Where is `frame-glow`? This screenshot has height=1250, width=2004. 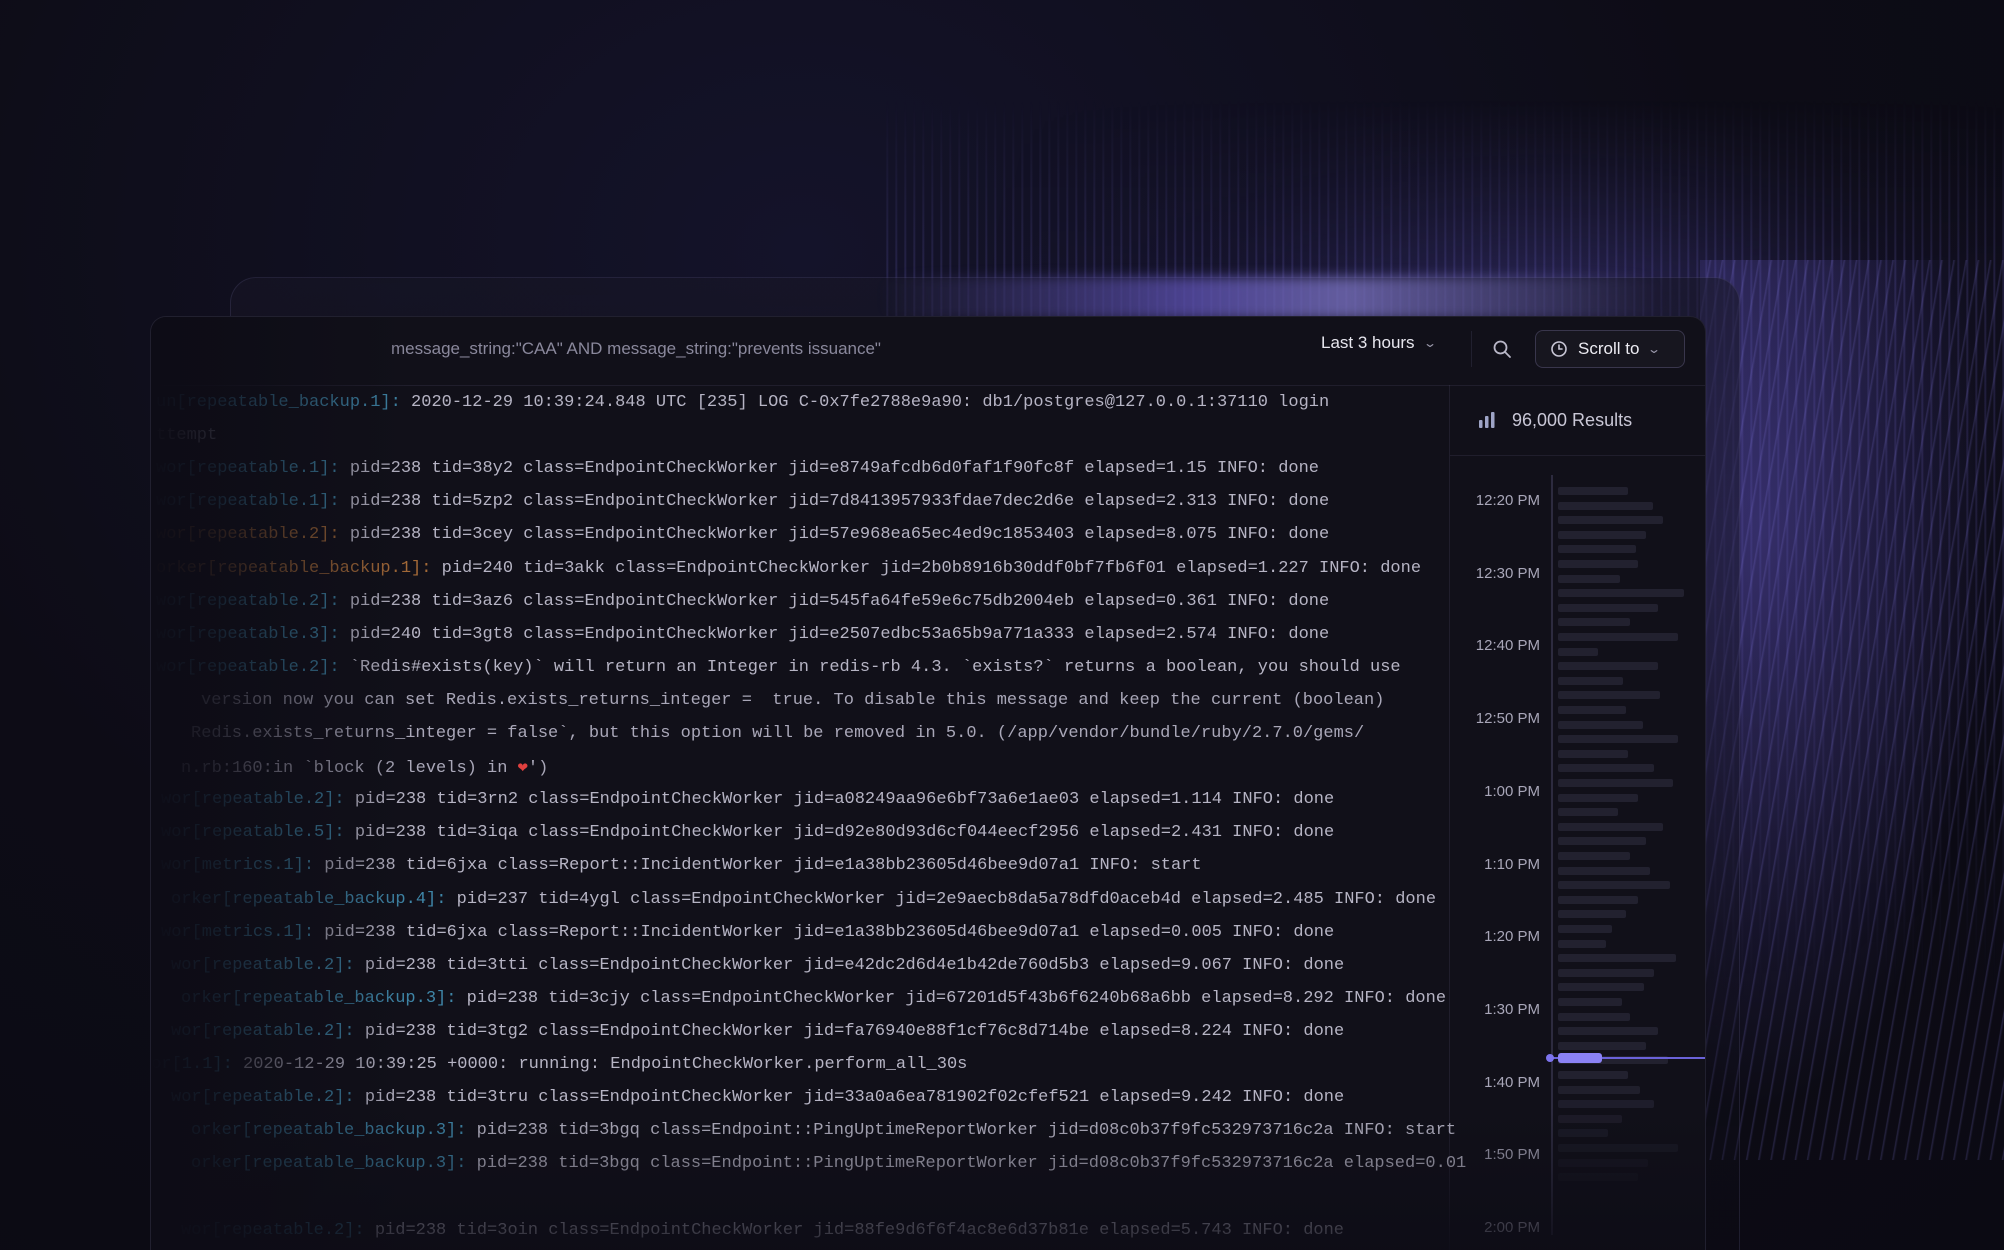
frame-glow is located at coordinates (1270, 298).